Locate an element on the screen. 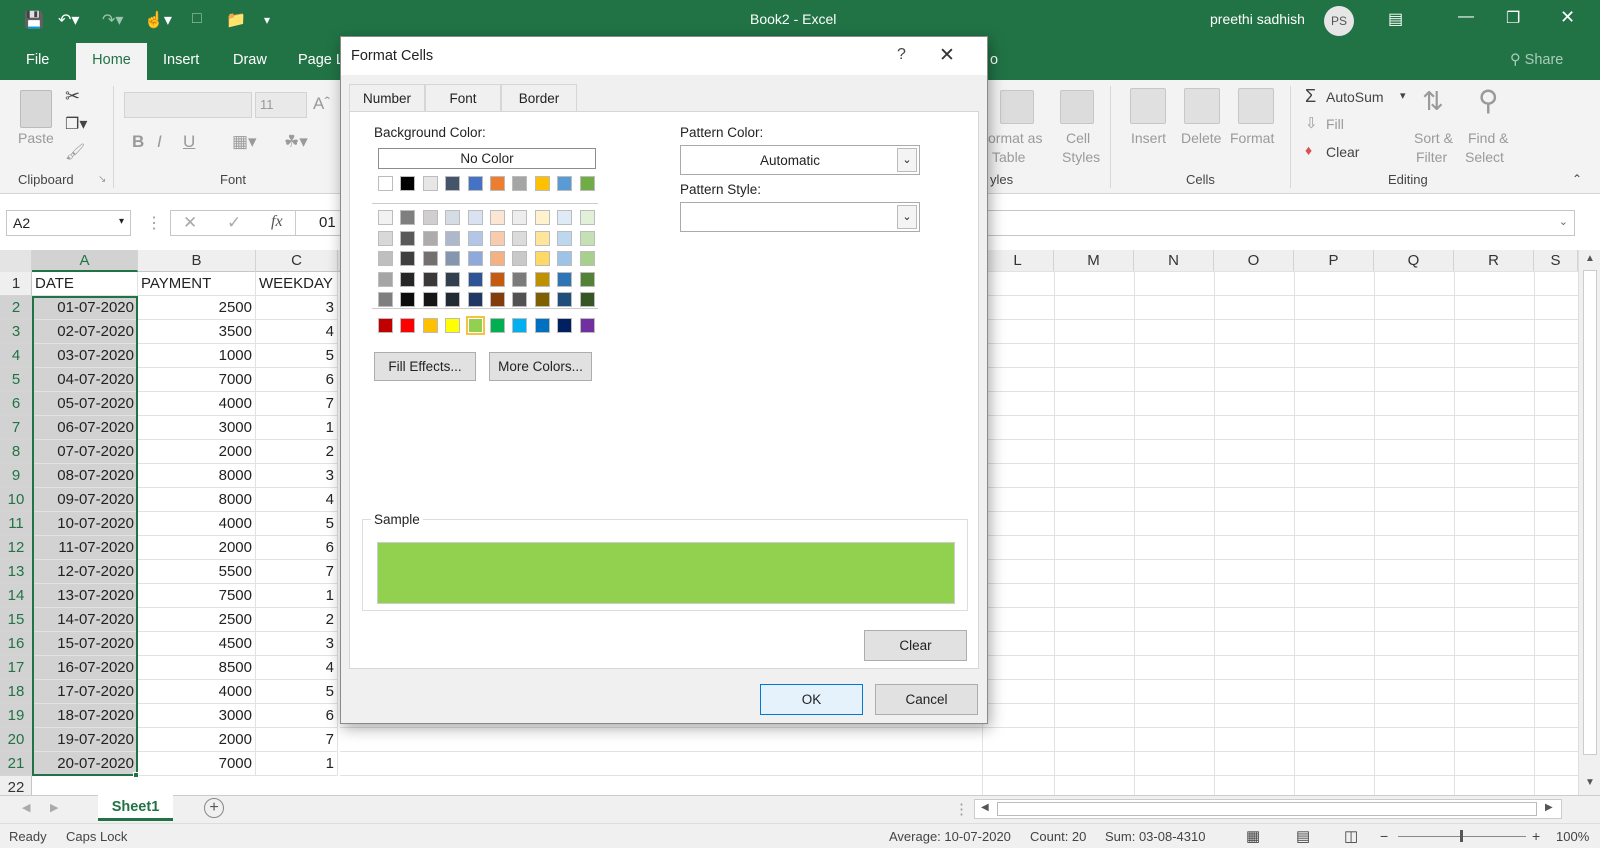  table-cell: 13-07-2020 is located at coordinates (85, 596).